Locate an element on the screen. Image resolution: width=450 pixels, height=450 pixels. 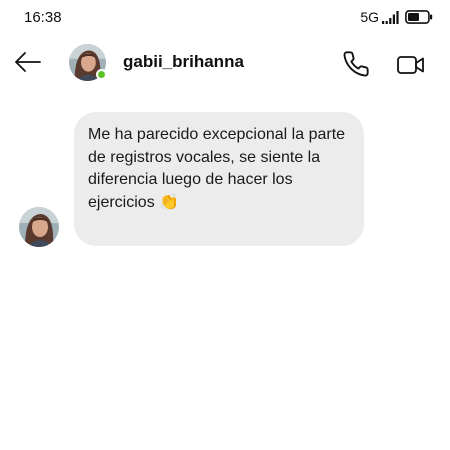
status-bar: 16:38 5G is located at coordinates (225, 17).